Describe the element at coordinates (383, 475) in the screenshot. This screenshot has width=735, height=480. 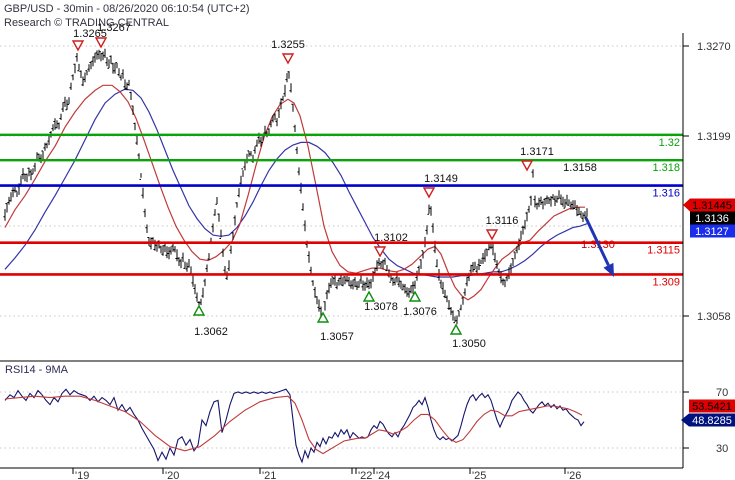
I see `date-label: '24` at that location.